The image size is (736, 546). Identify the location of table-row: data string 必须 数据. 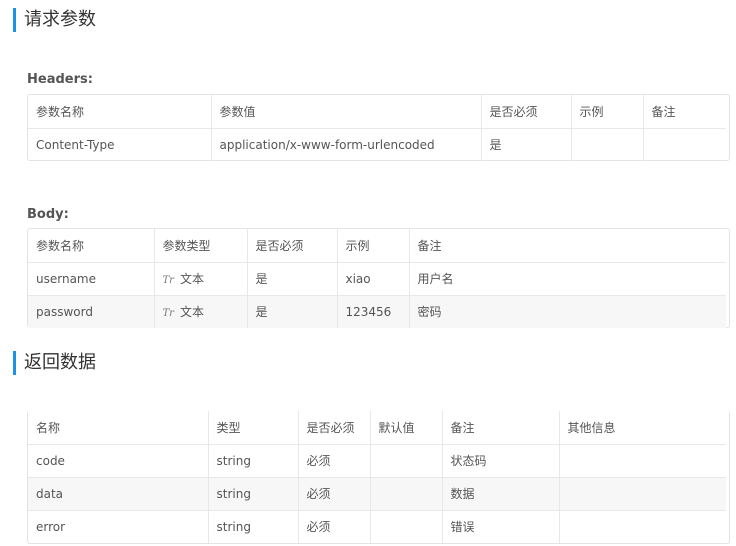
(377, 494).